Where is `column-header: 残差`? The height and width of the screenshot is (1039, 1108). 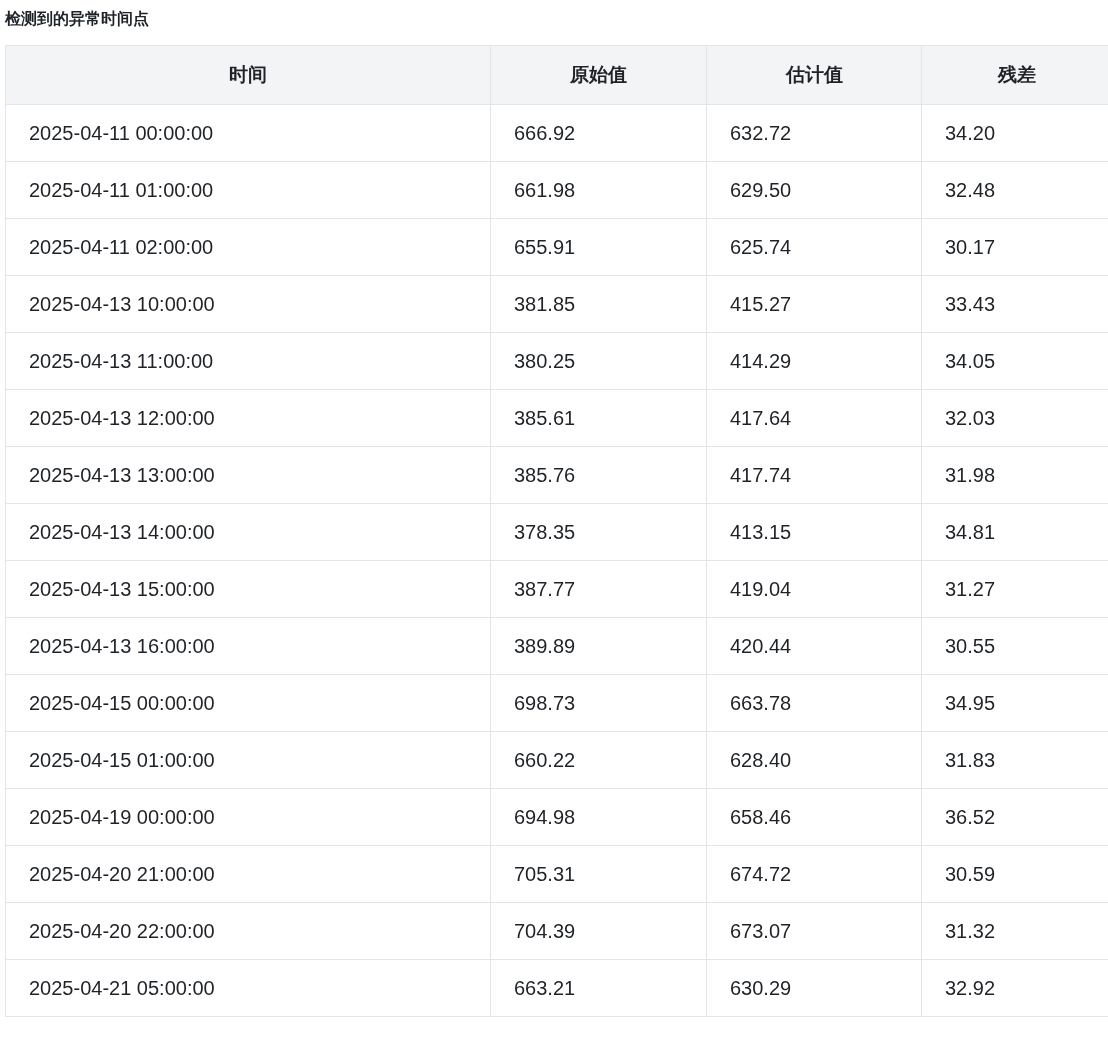
column-header: 残差 is located at coordinates (1014, 75).